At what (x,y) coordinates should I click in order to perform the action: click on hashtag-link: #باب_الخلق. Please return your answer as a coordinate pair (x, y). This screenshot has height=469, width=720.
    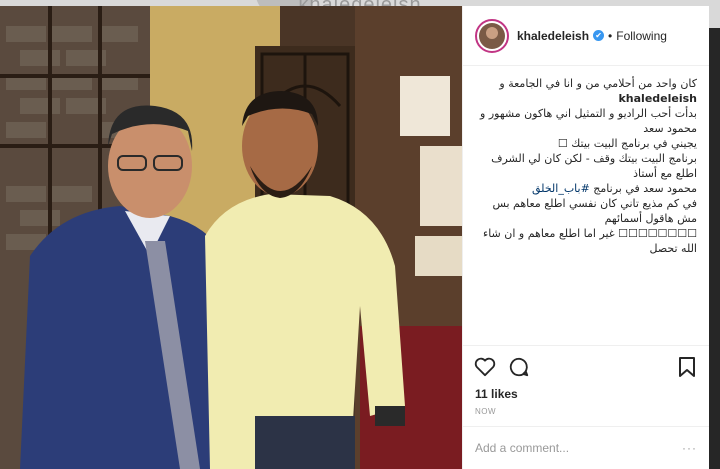
    Looking at the image, I should click on (561, 188).